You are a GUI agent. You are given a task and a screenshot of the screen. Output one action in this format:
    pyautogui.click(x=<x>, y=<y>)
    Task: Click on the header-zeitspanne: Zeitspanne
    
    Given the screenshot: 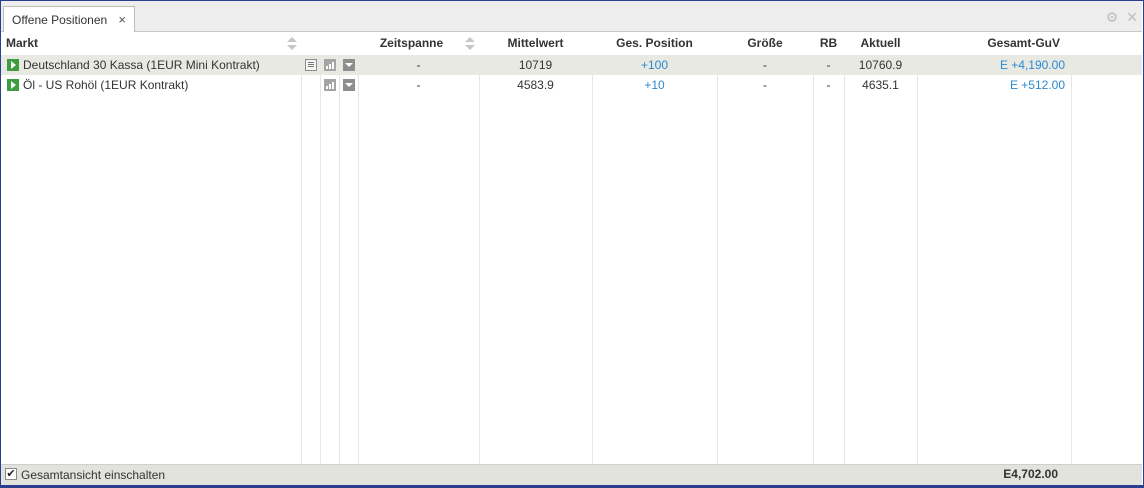 What is the action you would take?
    pyautogui.click(x=418, y=43)
    